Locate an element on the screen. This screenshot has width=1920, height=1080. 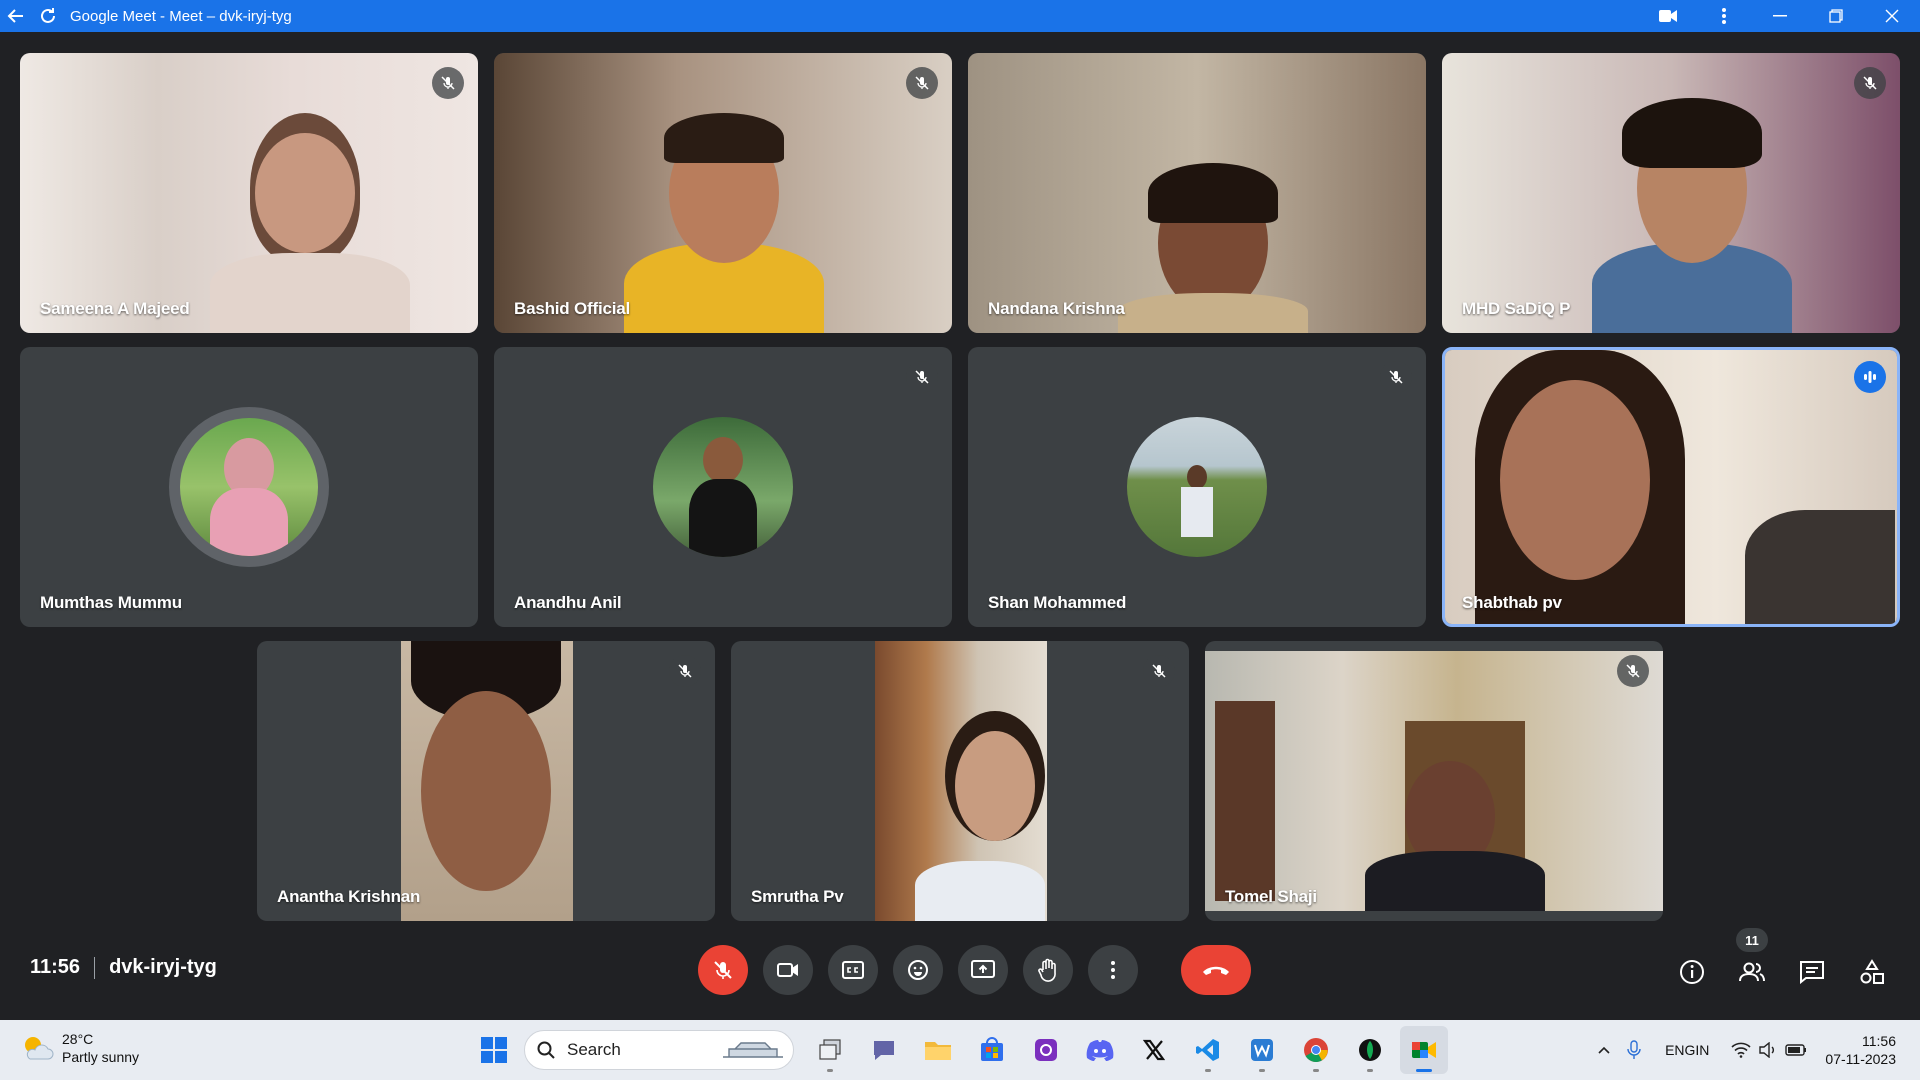
camera-icon is located at coordinates (787, 970).